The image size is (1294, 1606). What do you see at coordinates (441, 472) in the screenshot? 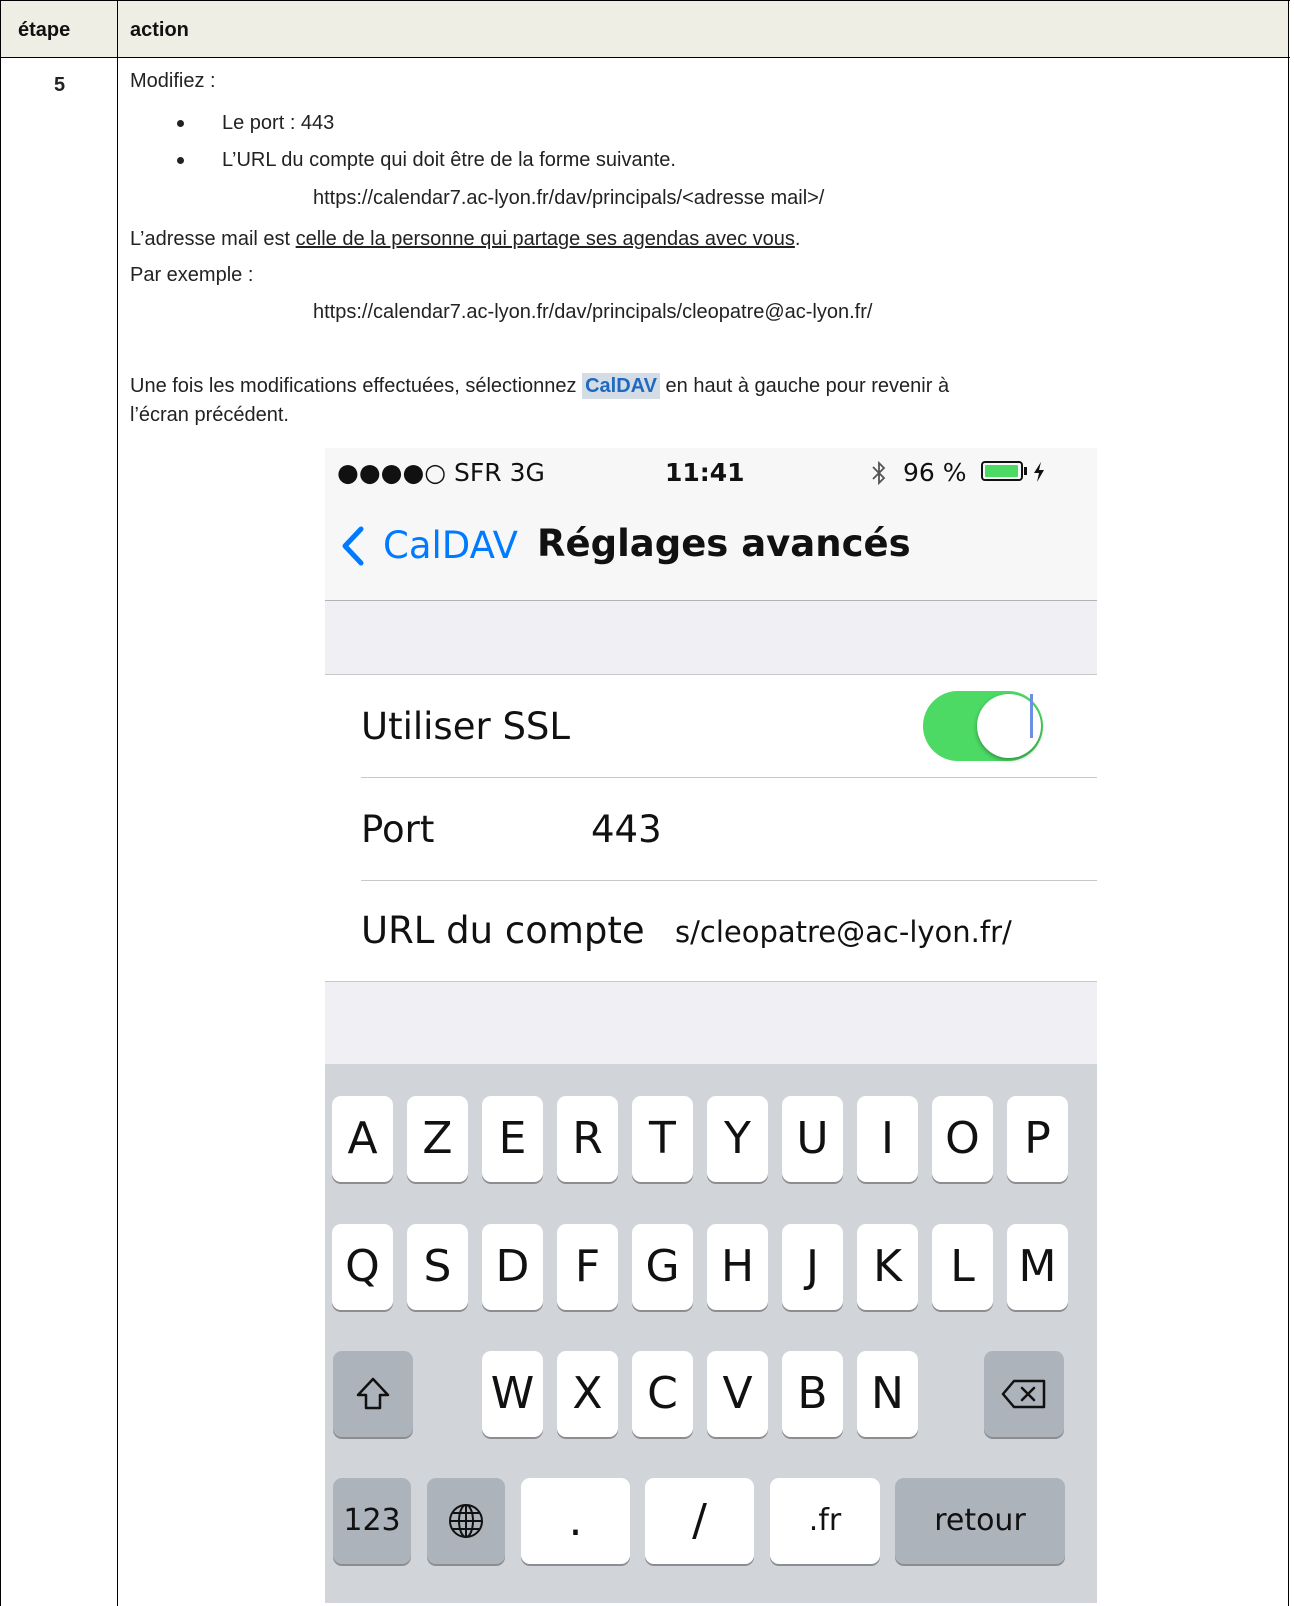
I see `carrier-signal: ●●●●○ SFR 3G` at bounding box center [441, 472].